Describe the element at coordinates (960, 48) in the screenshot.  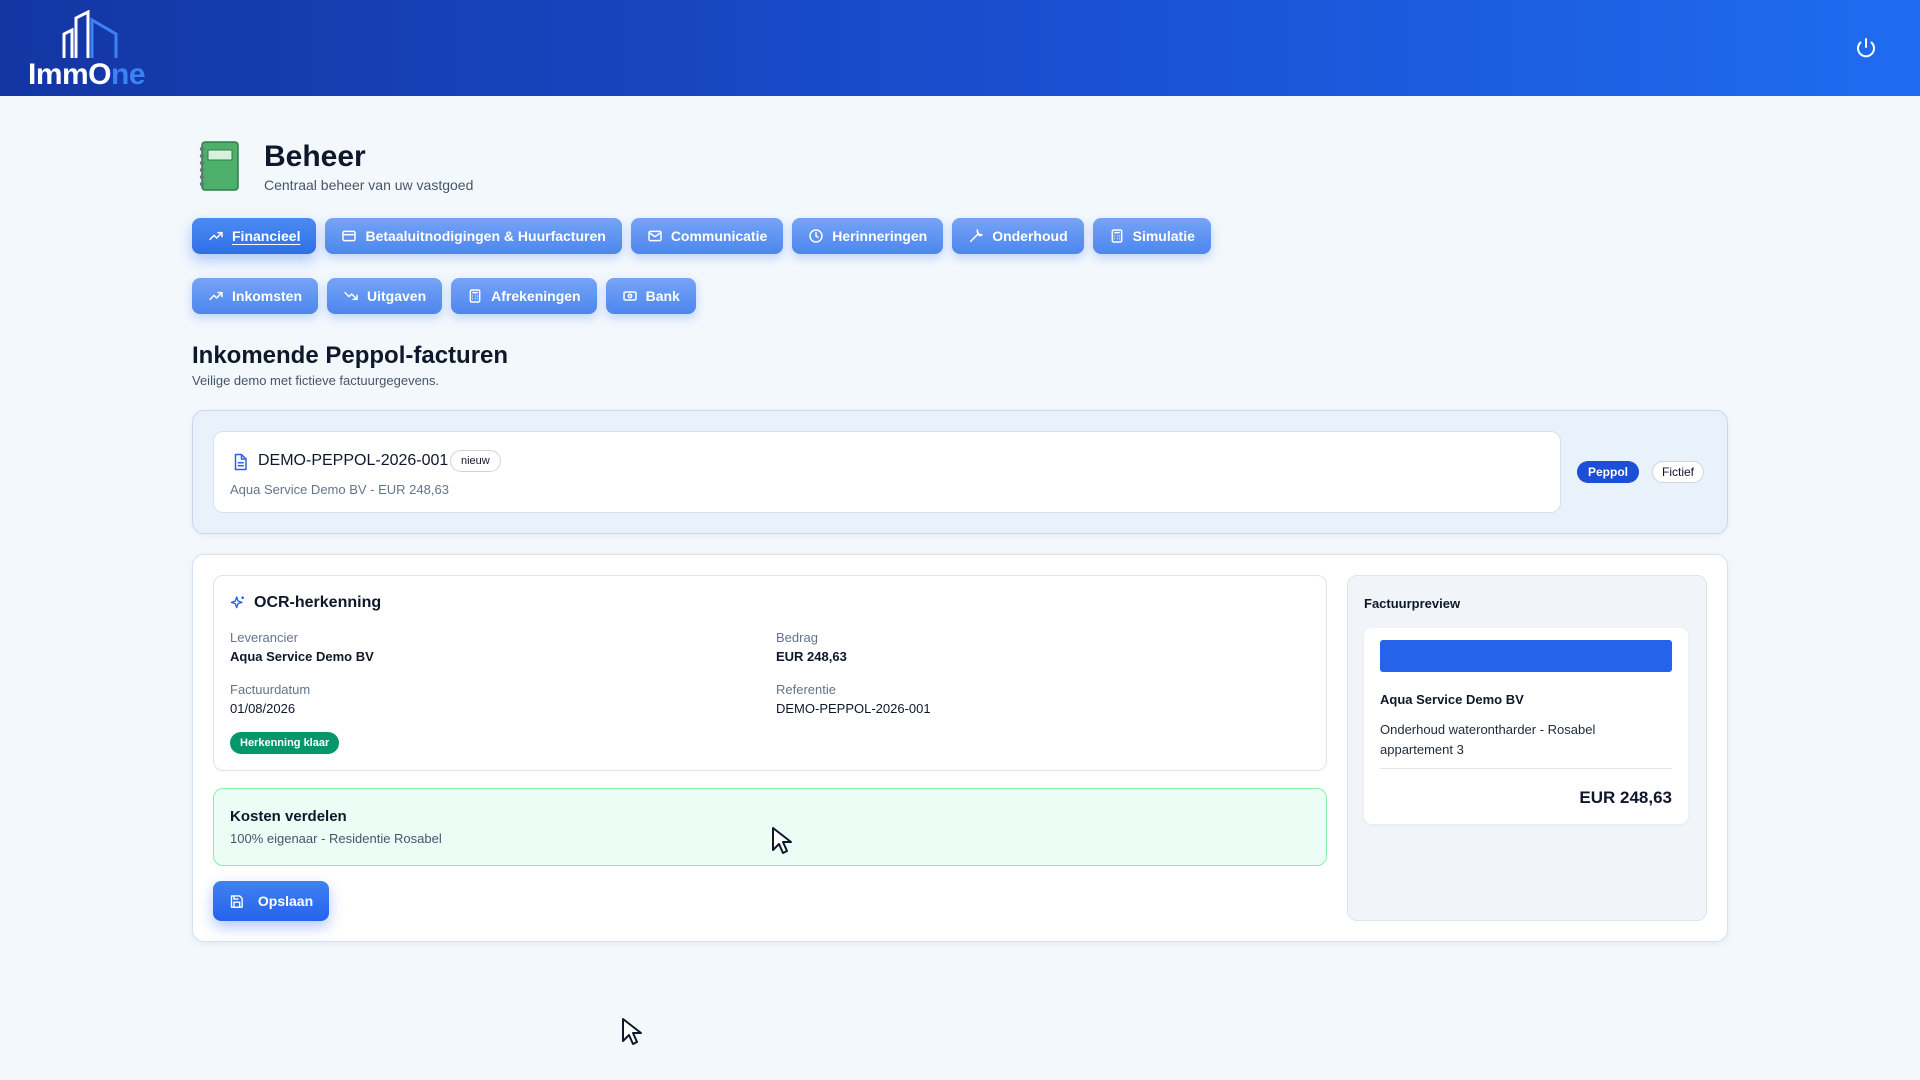
I see `top-navigation-bar: ImmOne` at that location.